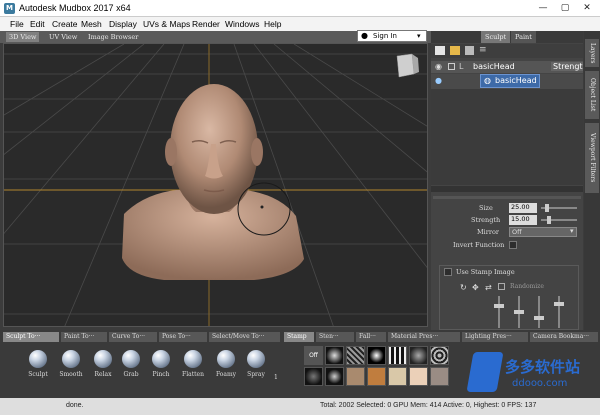 The height and width of the screenshot is (415, 600). I want to click on menu-display: Display, so click(123, 24).